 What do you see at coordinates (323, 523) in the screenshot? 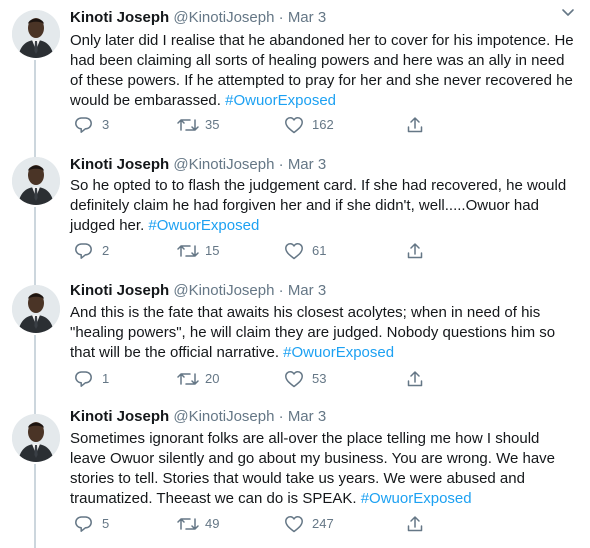
I see `like-count: 247` at bounding box center [323, 523].